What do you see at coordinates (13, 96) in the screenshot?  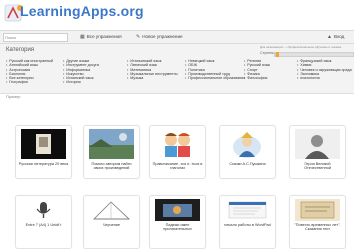 I see `section-label: Пример` at bounding box center [13, 96].